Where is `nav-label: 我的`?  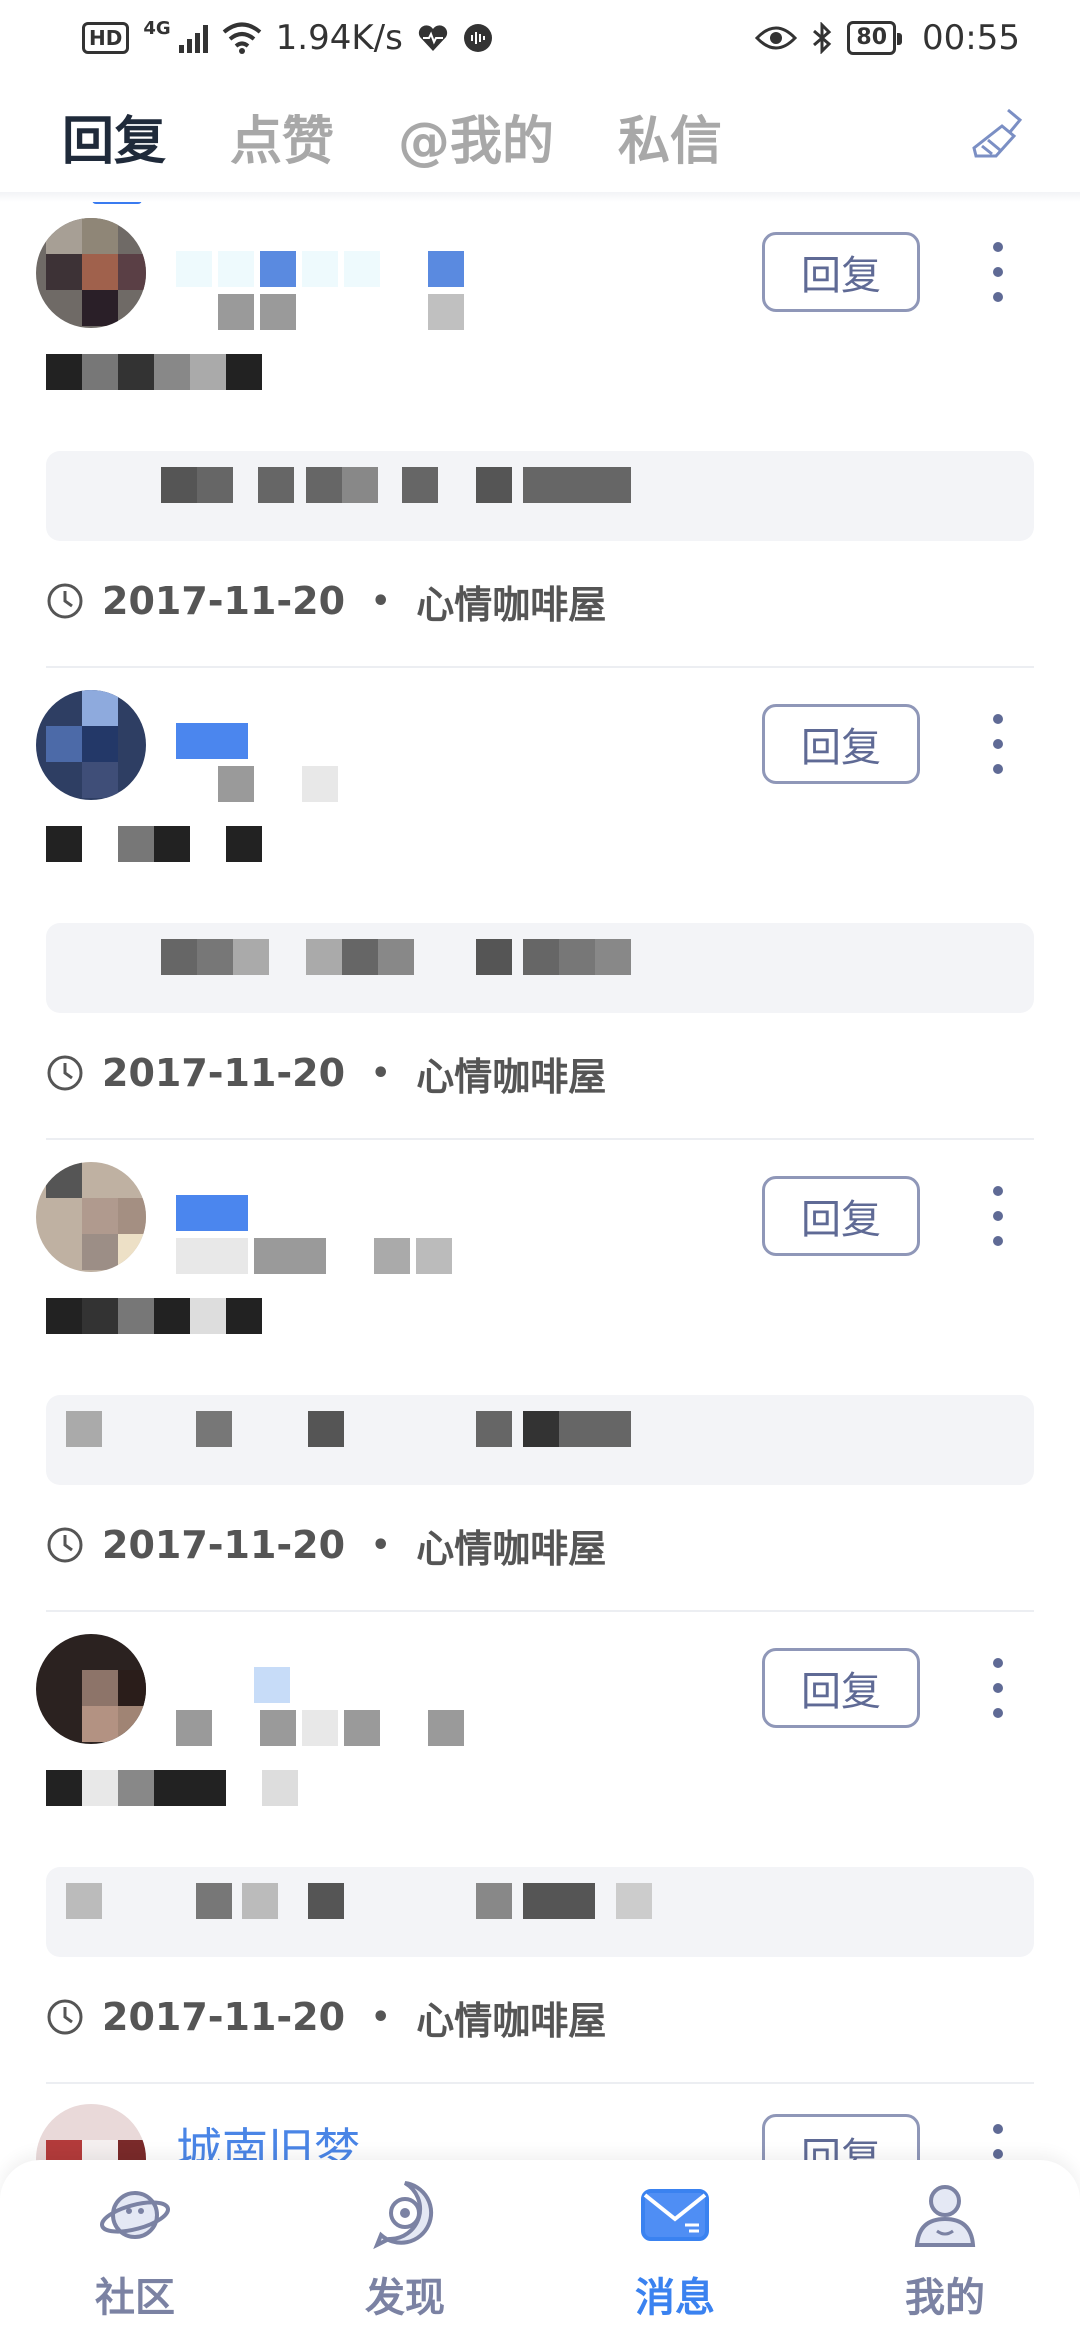 nav-label: 我的 is located at coordinates (945, 2298).